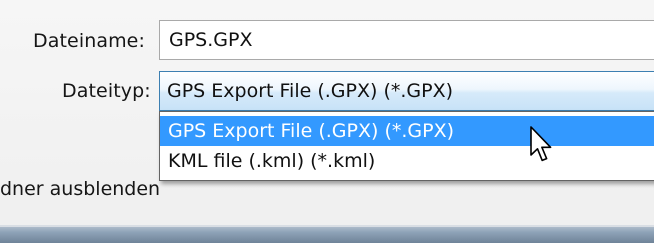  What do you see at coordinates (541, 144) in the screenshot?
I see `mouse-pointer-icon` at bounding box center [541, 144].